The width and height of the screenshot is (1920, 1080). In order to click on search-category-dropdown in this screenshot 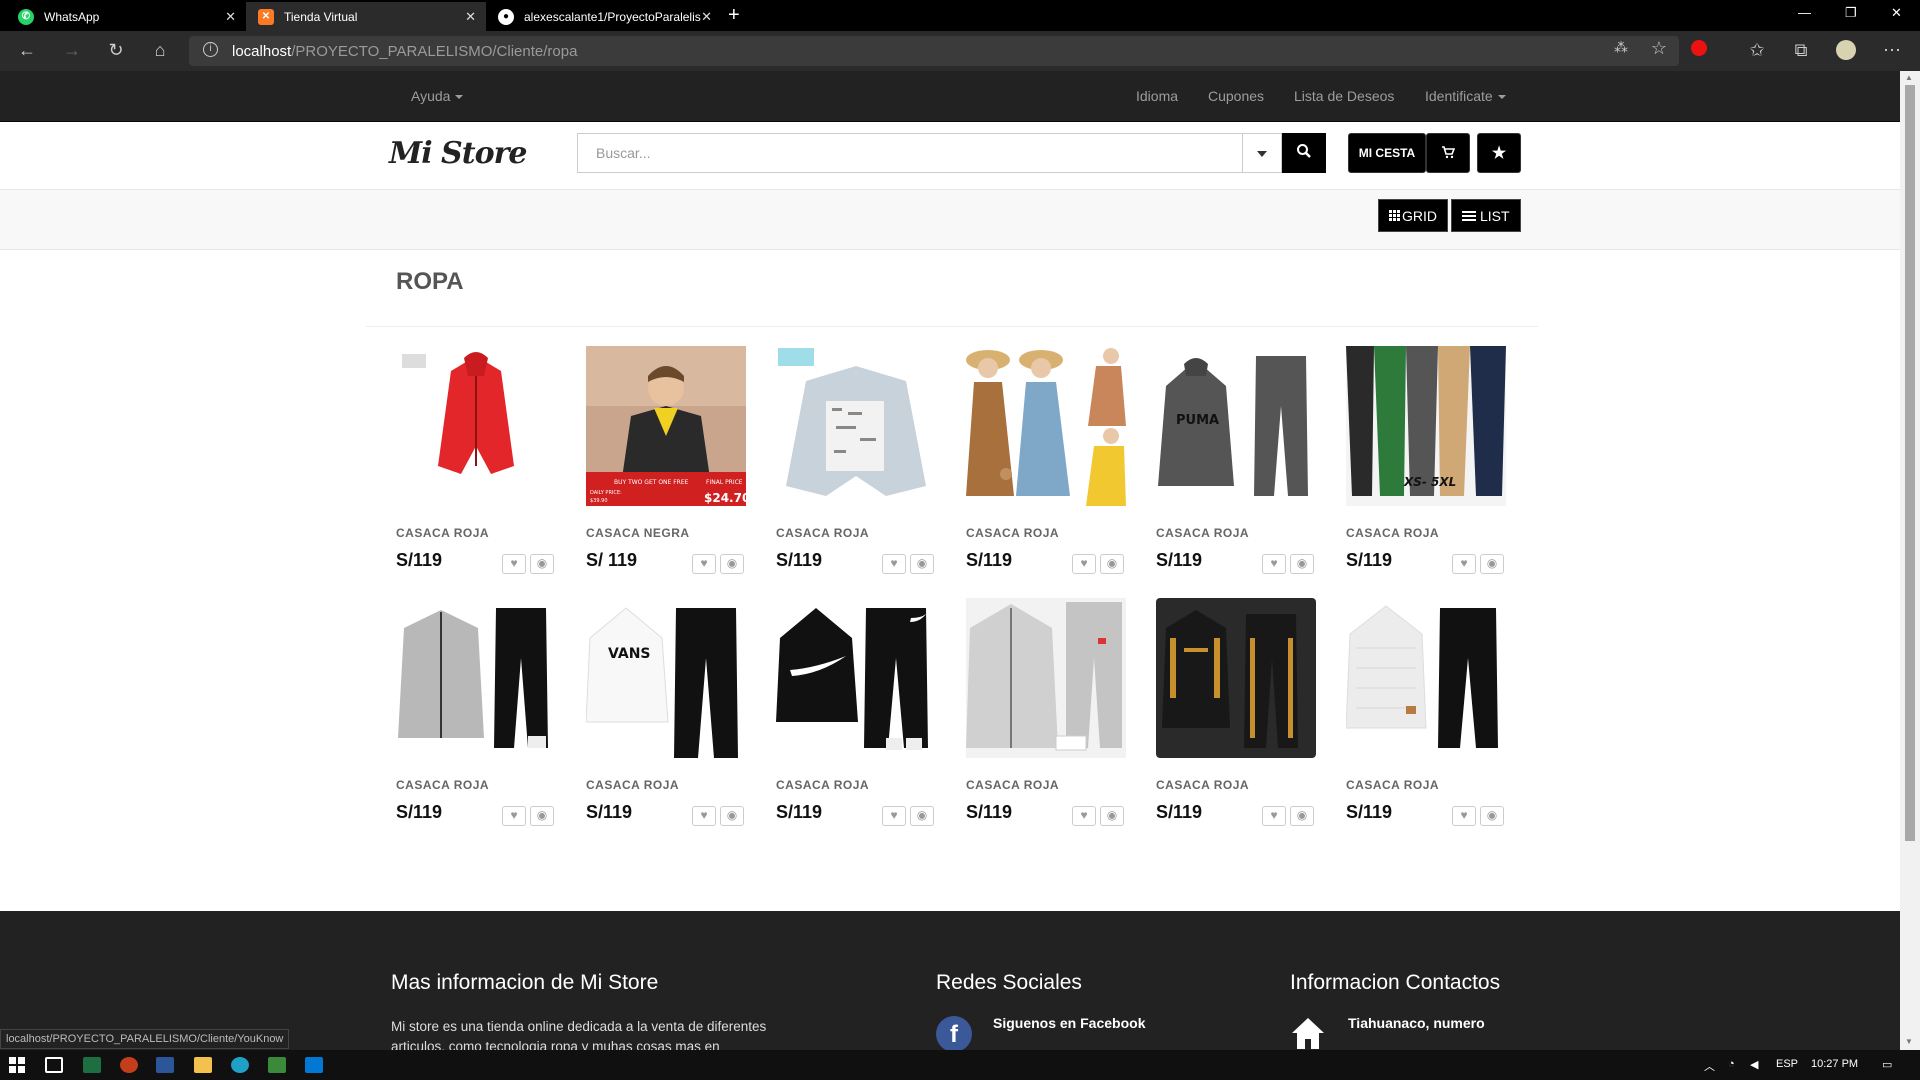, I will do `click(1262, 153)`.